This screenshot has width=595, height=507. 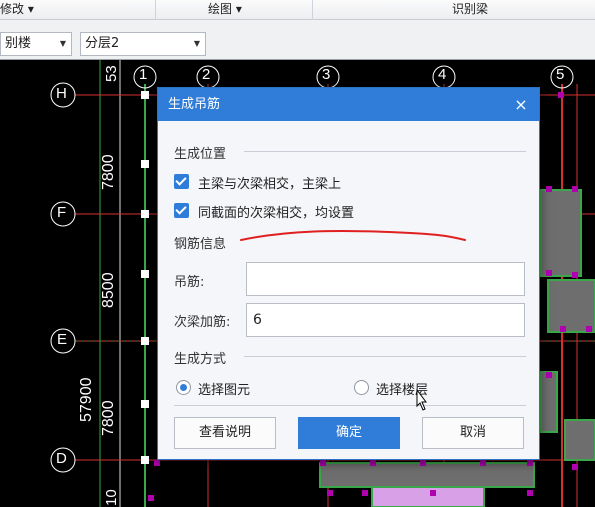 I want to click on axis-label-2: 2, so click(x=206, y=74).